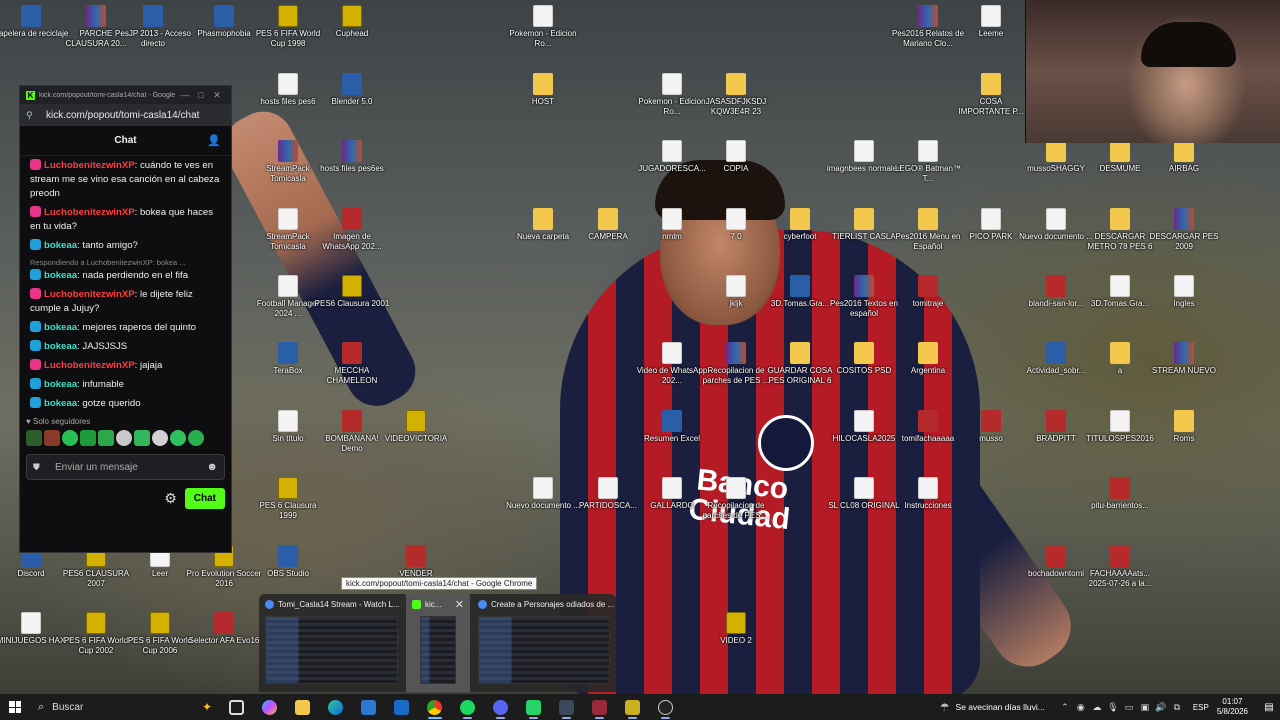  What do you see at coordinates (125, 467) in the screenshot?
I see `chat-message-input: ⛊ Enviar un mensaje ☻` at bounding box center [125, 467].